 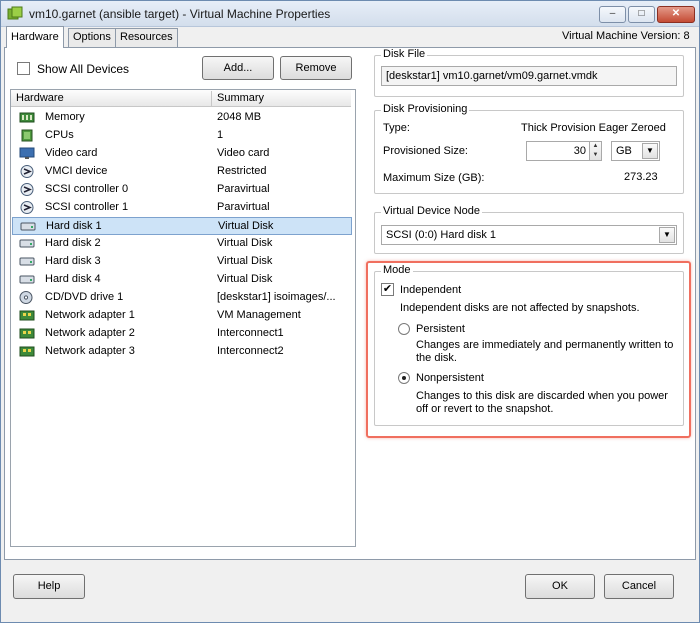 I want to click on cd-drive-icon, so click(x=26, y=297).